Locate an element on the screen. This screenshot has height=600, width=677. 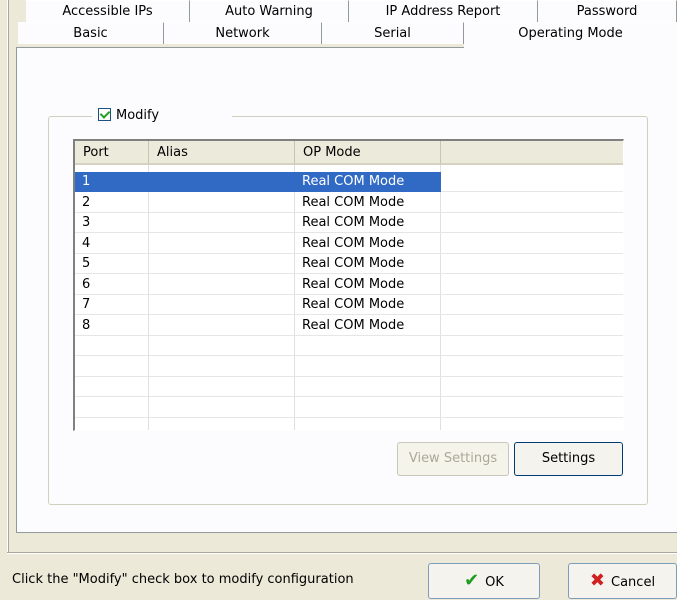
modify-checkbox-label: Modify is located at coordinates (162, 116).